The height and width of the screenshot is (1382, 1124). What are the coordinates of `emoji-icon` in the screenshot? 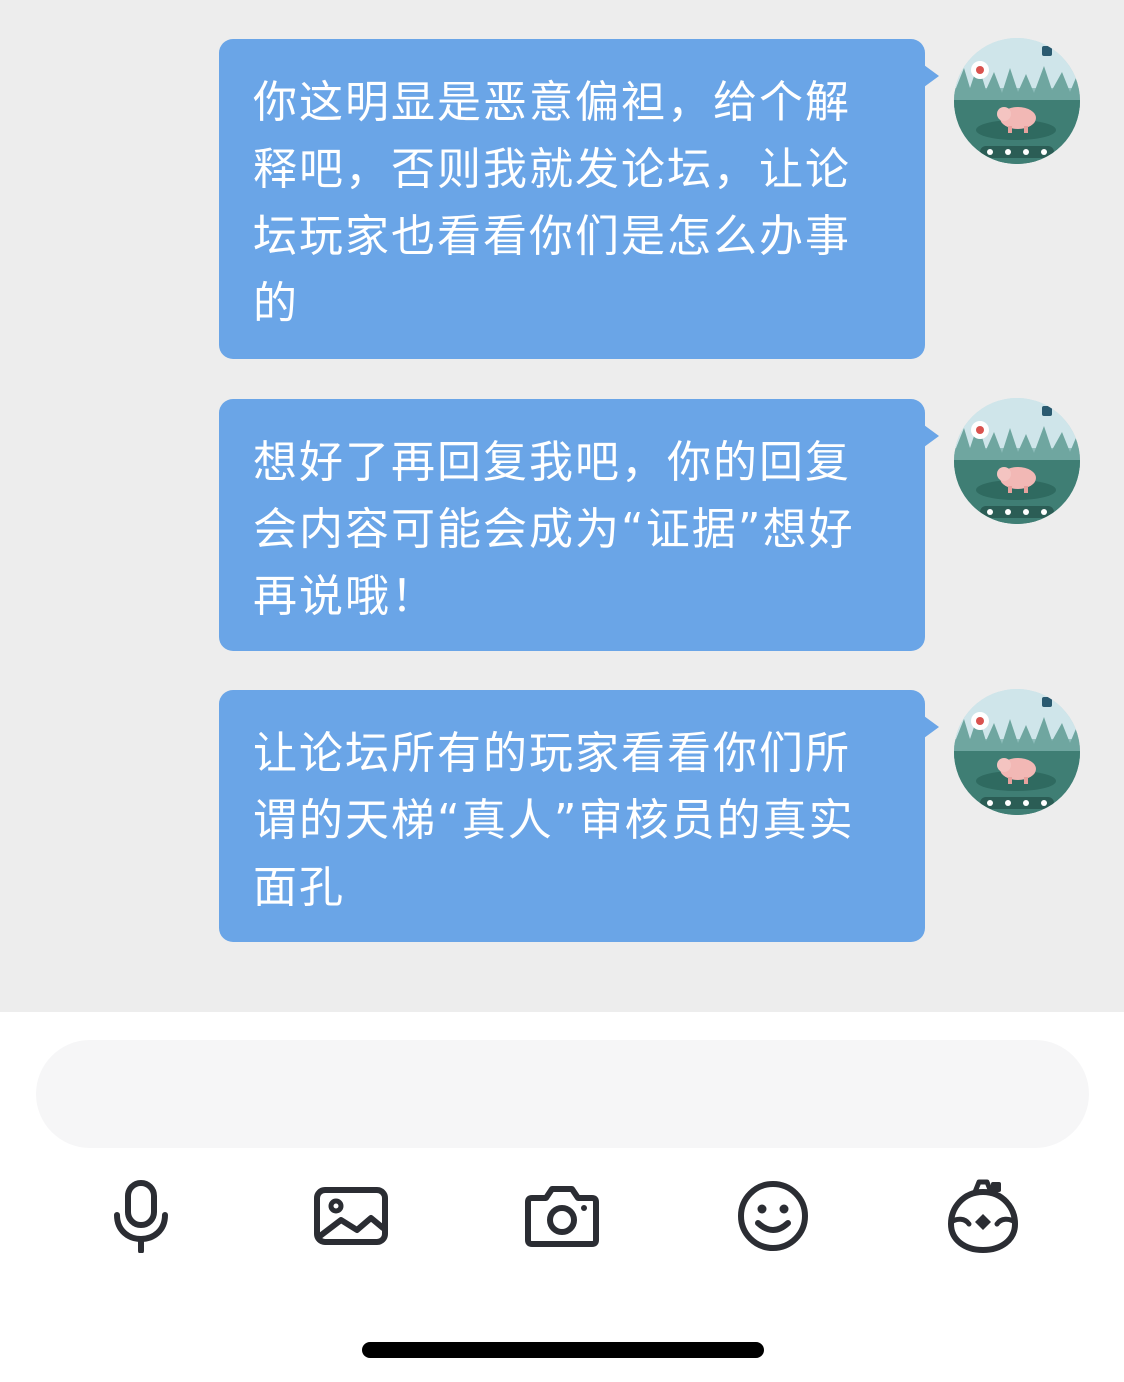 It's located at (773, 1216).